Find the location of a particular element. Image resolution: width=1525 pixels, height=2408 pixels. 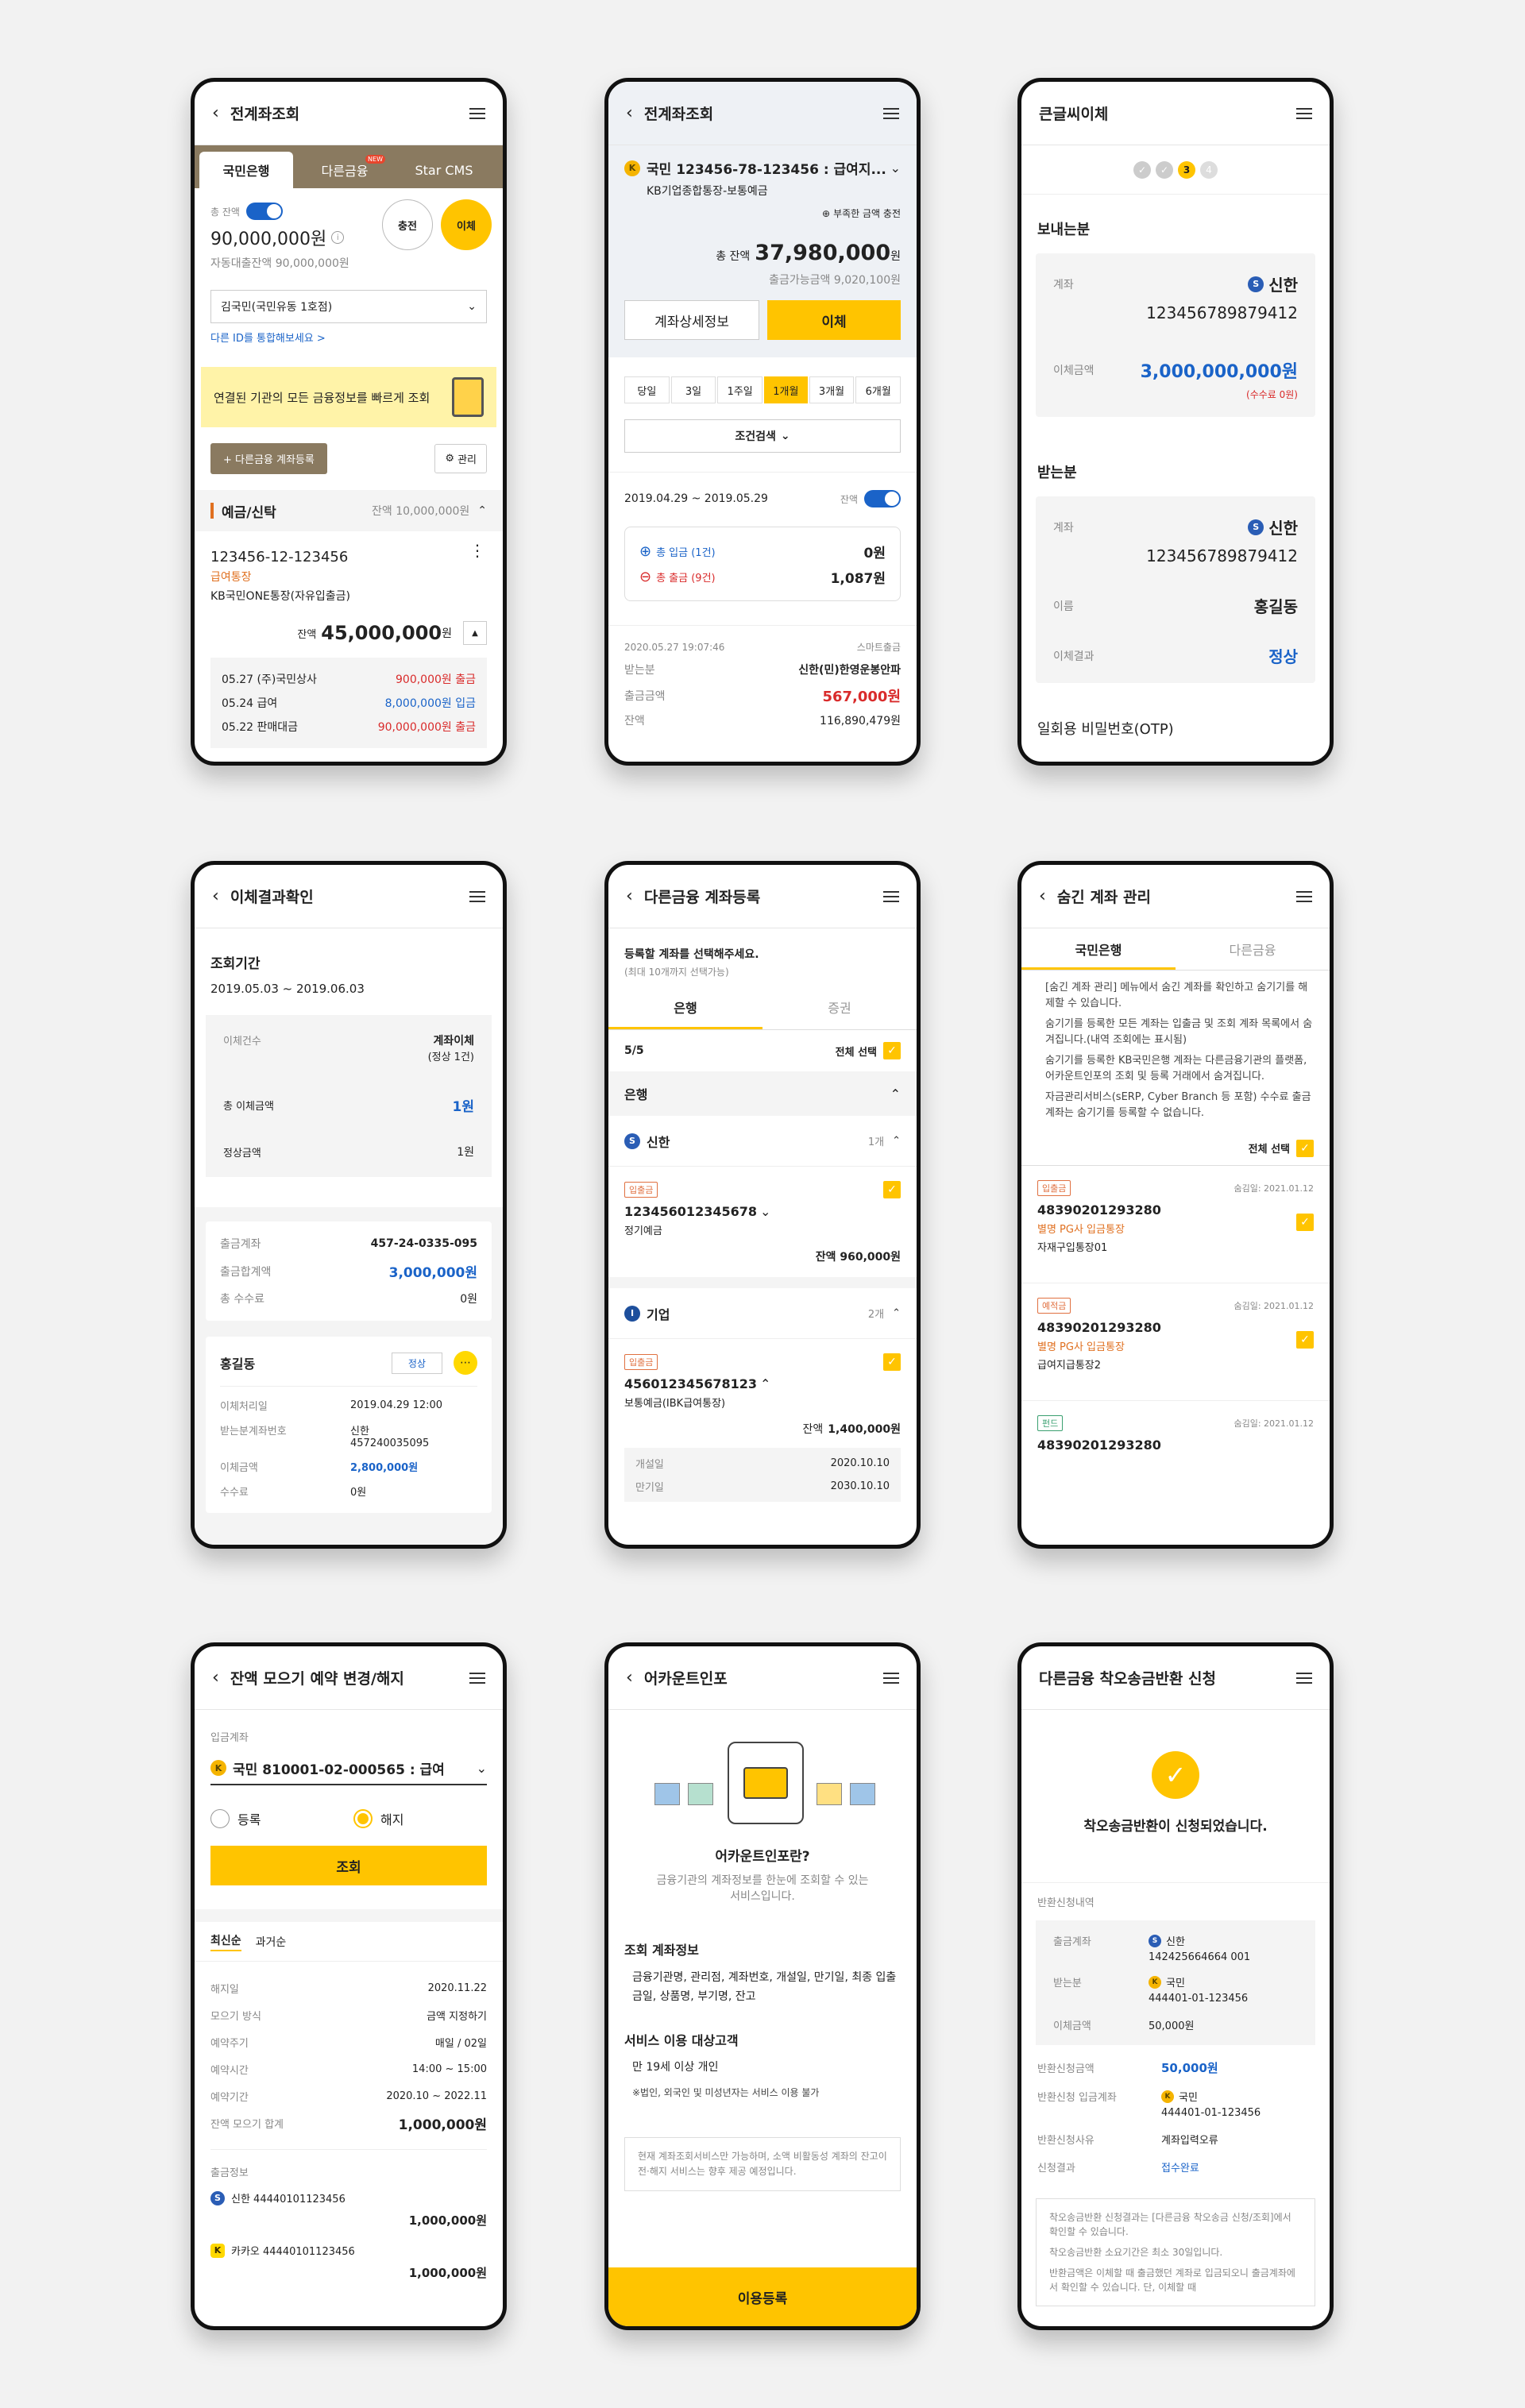

tab-securities: 증권 is located at coordinates (840, 1013).